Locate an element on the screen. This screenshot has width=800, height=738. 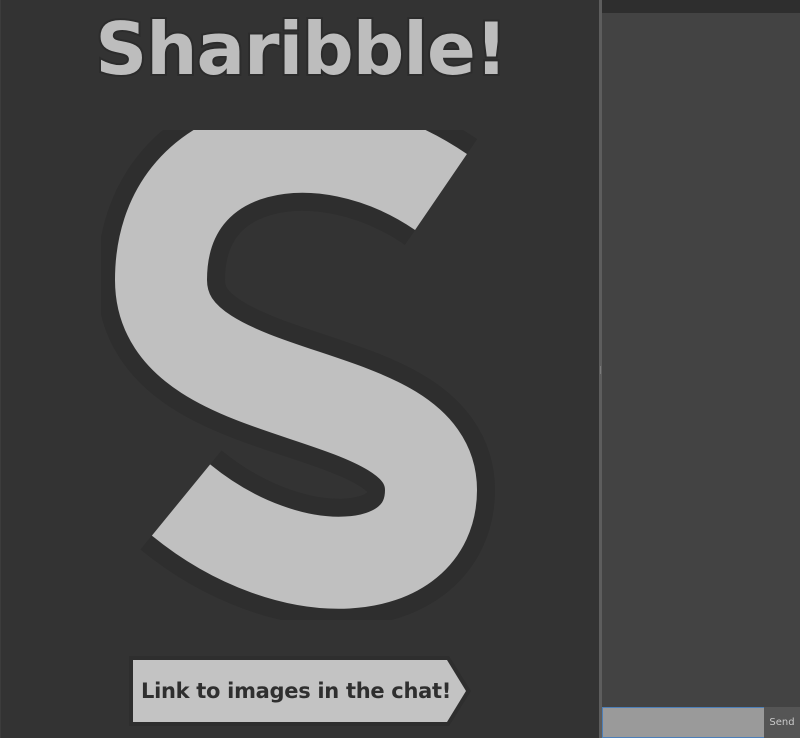
chat-header is located at coordinates (701, 6).